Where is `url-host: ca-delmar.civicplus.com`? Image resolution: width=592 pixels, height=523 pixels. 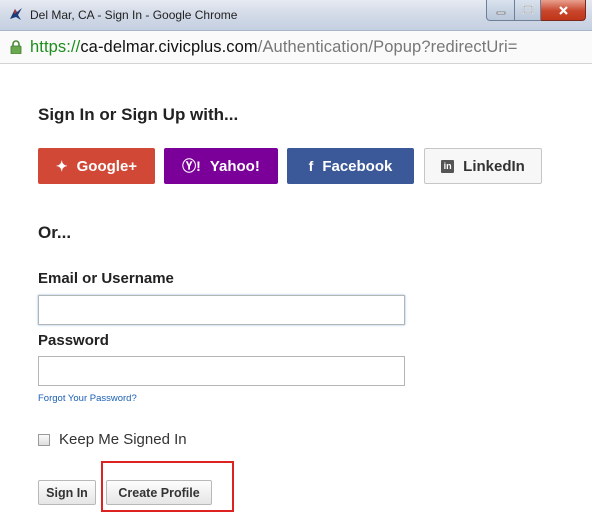 url-host: ca-delmar.civicplus.com is located at coordinates (169, 47).